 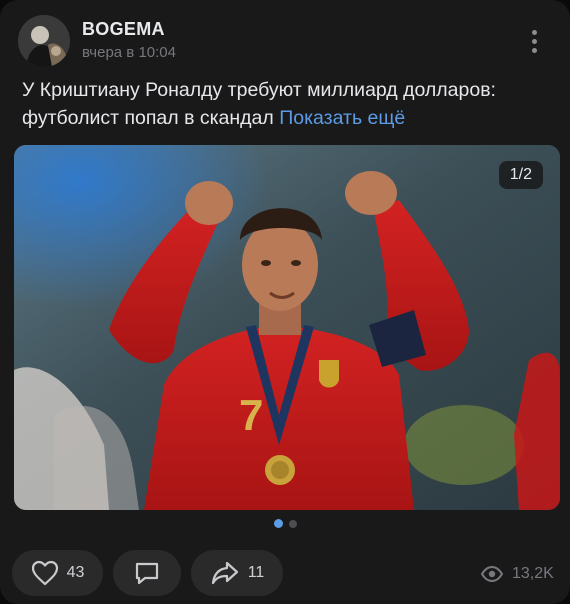 What do you see at coordinates (533, 573) in the screenshot?
I see `views-count: 13,2K` at bounding box center [533, 573].